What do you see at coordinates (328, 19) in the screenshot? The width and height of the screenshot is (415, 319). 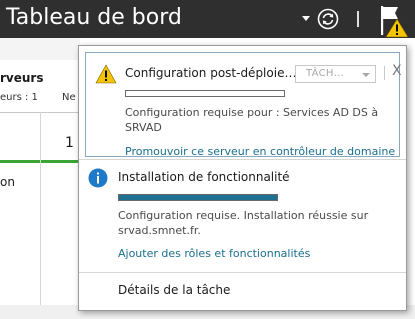 I see `refresh-icon` at bounding box center [328, 19].